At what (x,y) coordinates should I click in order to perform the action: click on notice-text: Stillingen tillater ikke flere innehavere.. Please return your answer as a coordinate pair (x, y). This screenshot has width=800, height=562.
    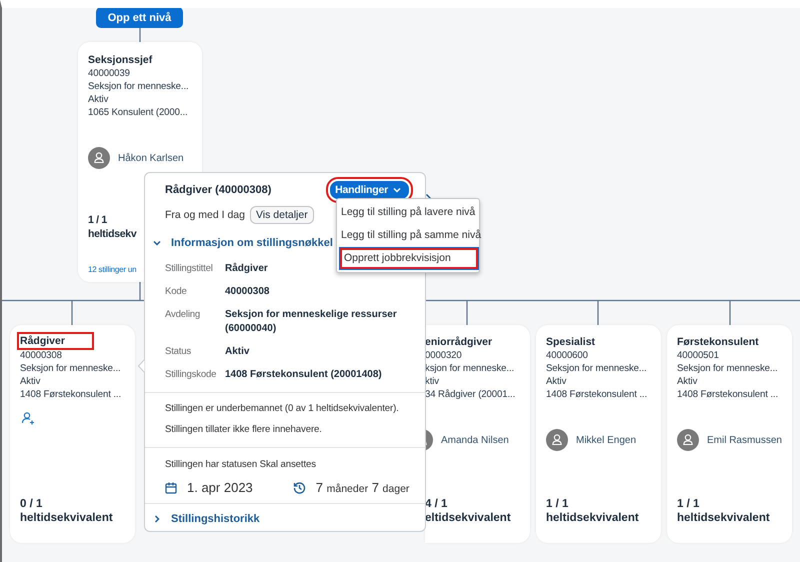
    Looking at the image, I should click on (244, 429).